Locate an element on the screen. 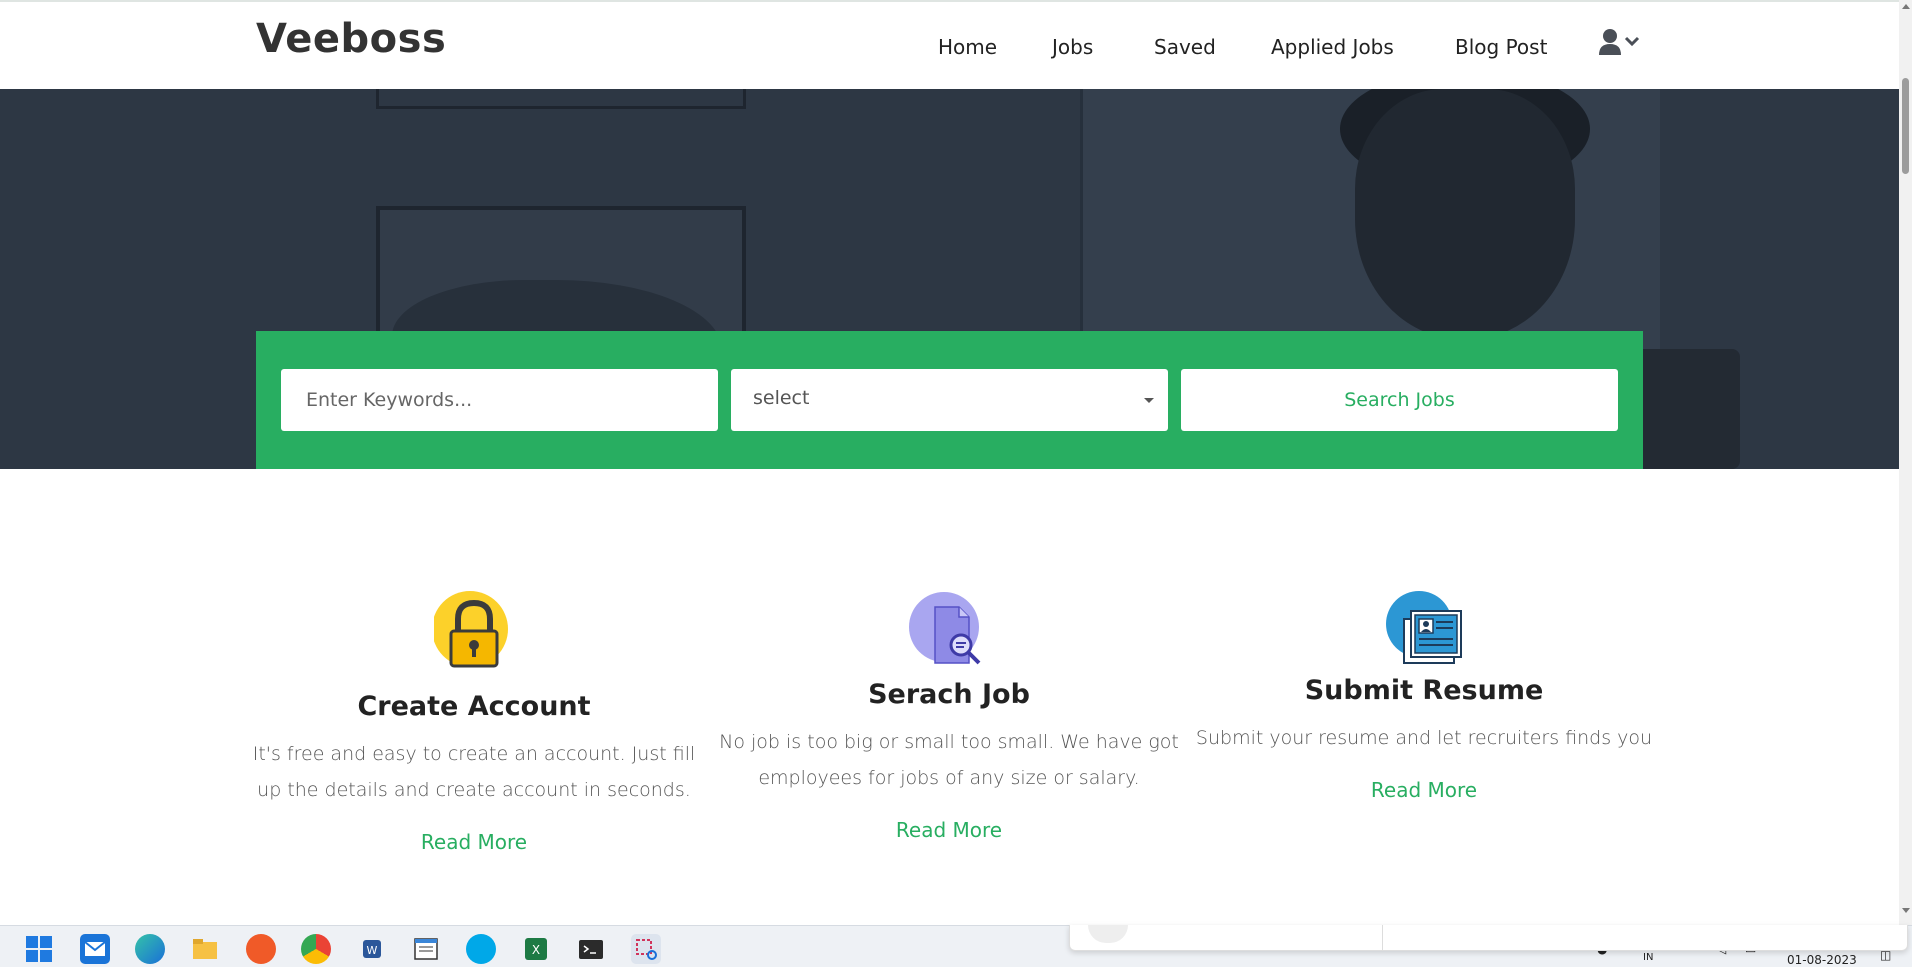 The image size is (1912, 967). chat-avatar is located at coordinates (1108, 934).